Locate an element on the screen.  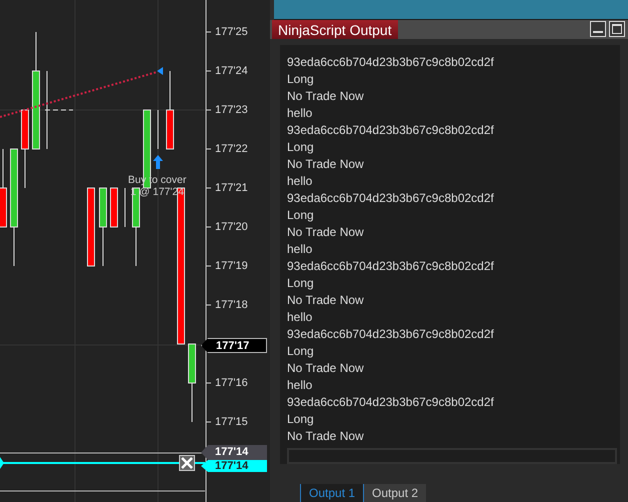
close-icon is located at coordinates (187, 463).